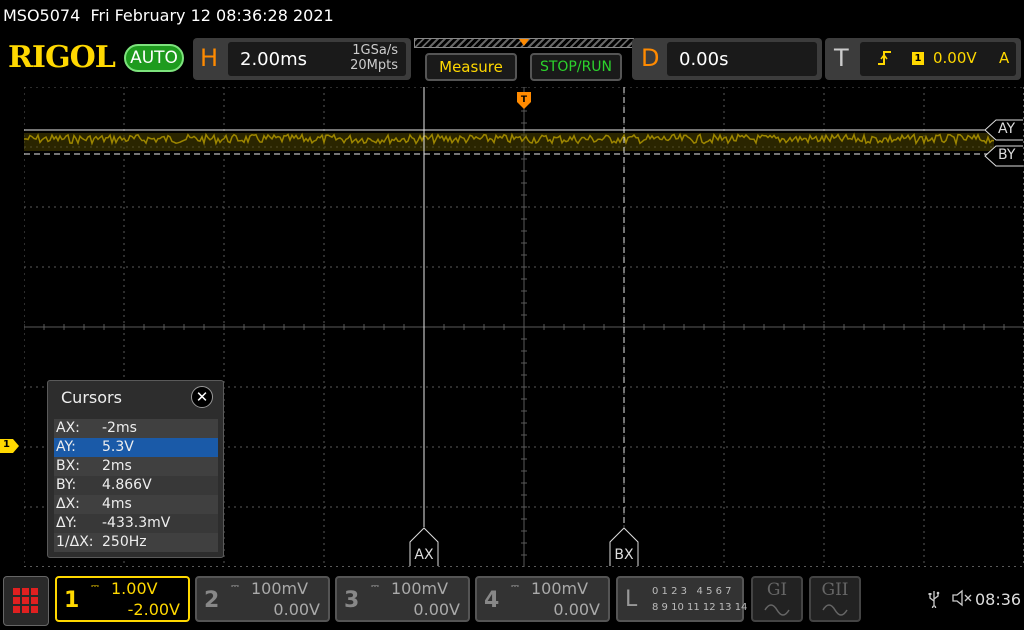 The width and height of the screenshot is (1024, 630). I want to click on svg-text: T, so click(524, 100).